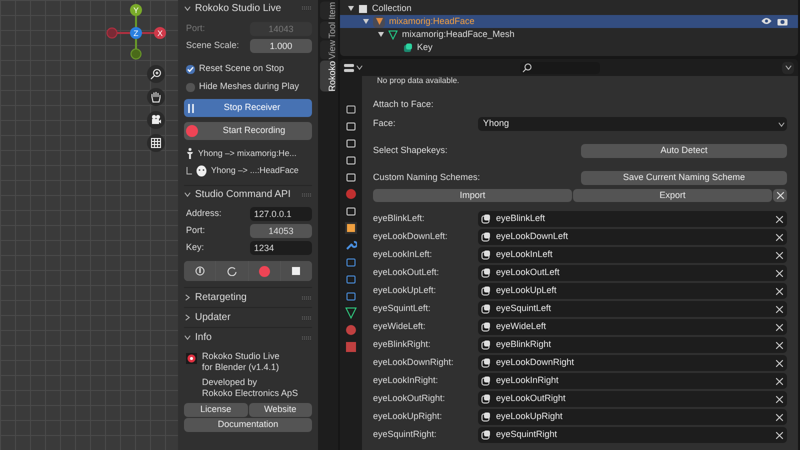 This screenshot has height=450, width=800. Describe the element at coordinates (408, 417) in the screenshot. I see `shapekey-label: eyeLookUpRight:` at that location.